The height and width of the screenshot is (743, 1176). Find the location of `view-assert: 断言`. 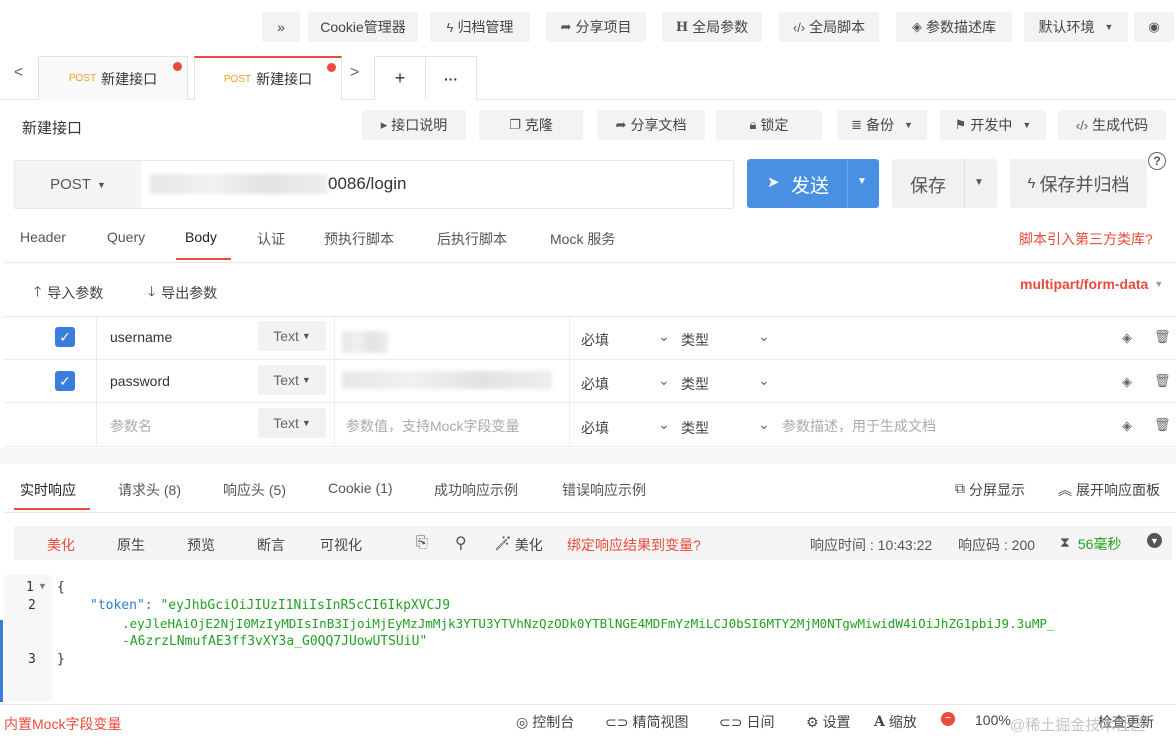

view-assert: 断言 is located at coordinates (271, 545).